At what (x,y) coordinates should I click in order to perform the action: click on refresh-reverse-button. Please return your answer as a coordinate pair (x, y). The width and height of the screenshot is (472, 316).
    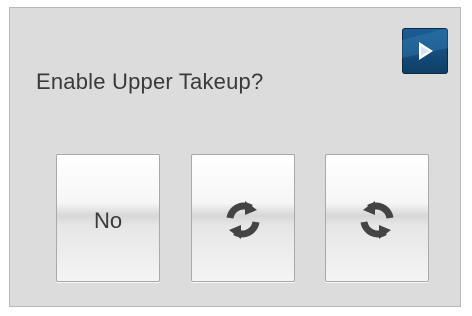
    Looking at the image, I should click on (377, 218).